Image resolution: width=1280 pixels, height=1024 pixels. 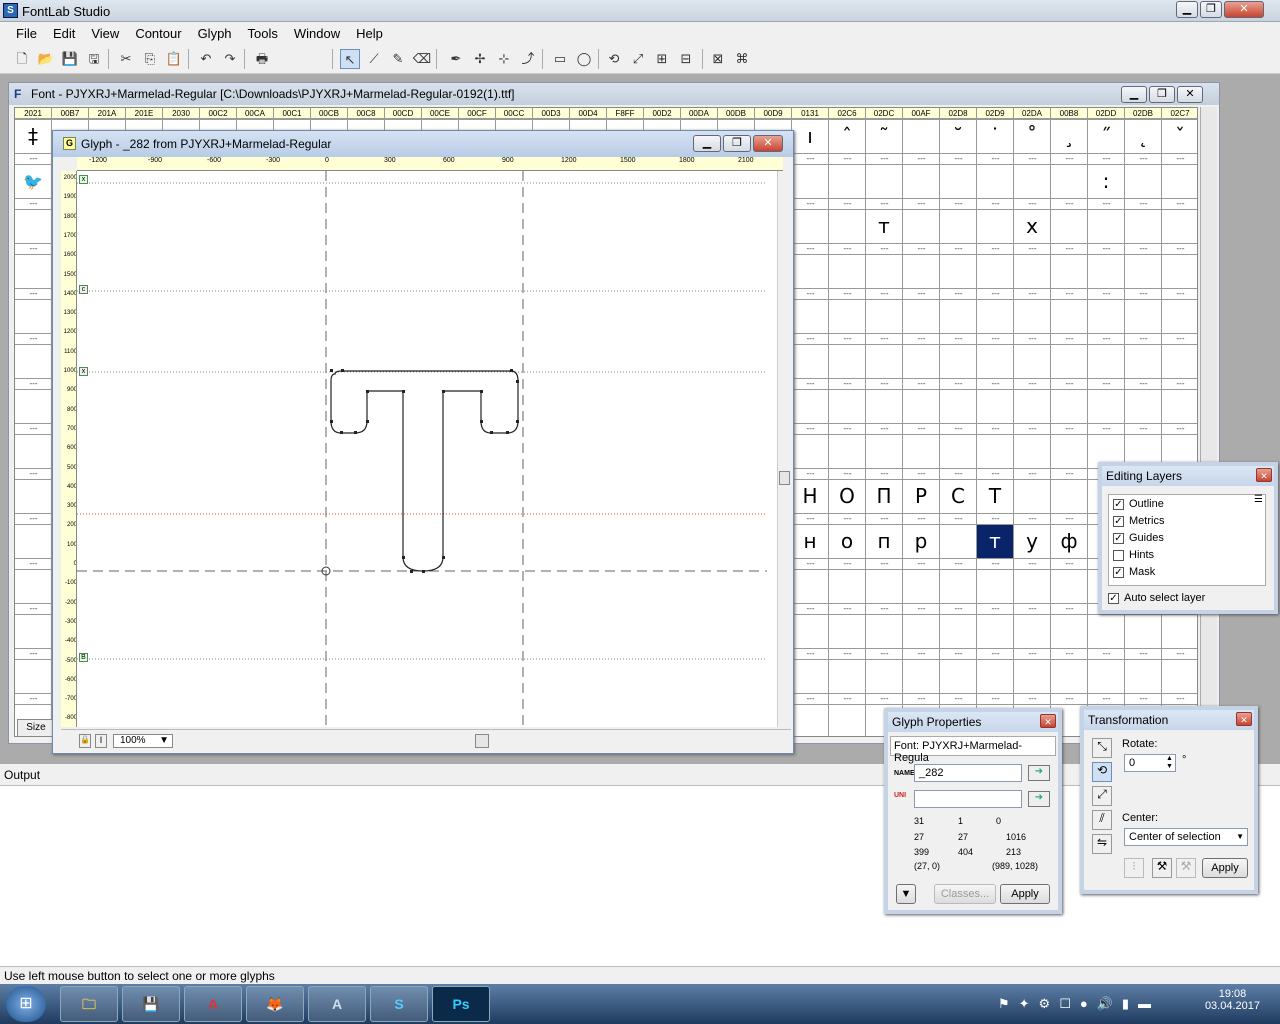 I want to click on font-minimize-button: ▁, so click(x=1134, y=94).